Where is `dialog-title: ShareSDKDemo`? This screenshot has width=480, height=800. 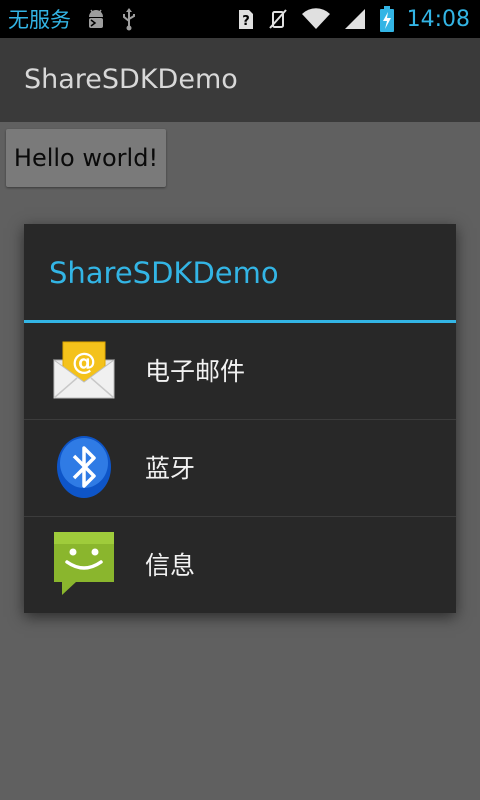 dialog-title: ShareSDKDemo is located at coordinates (164, 273).